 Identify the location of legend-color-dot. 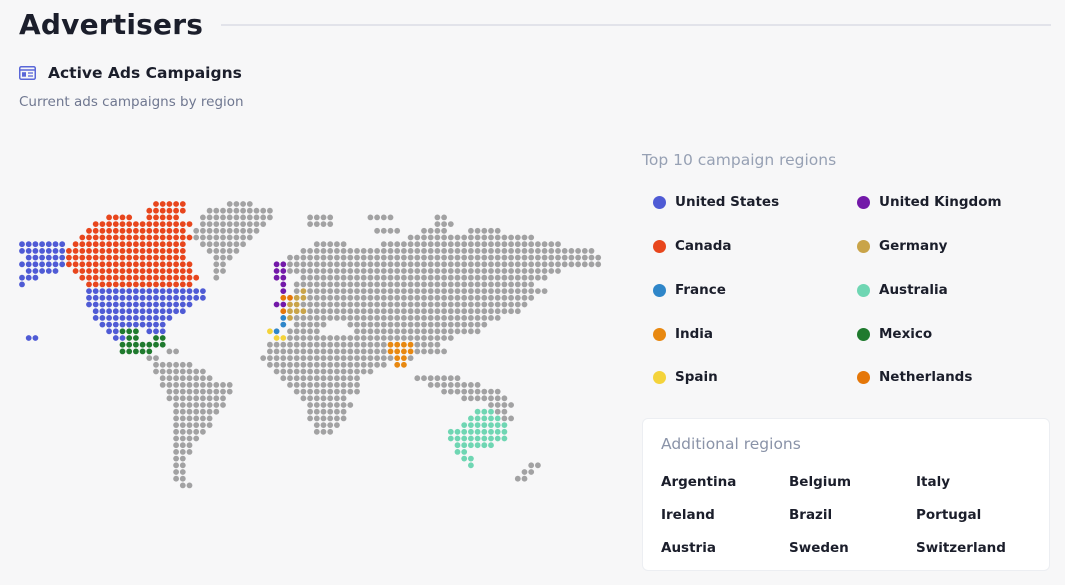
(863, 377).